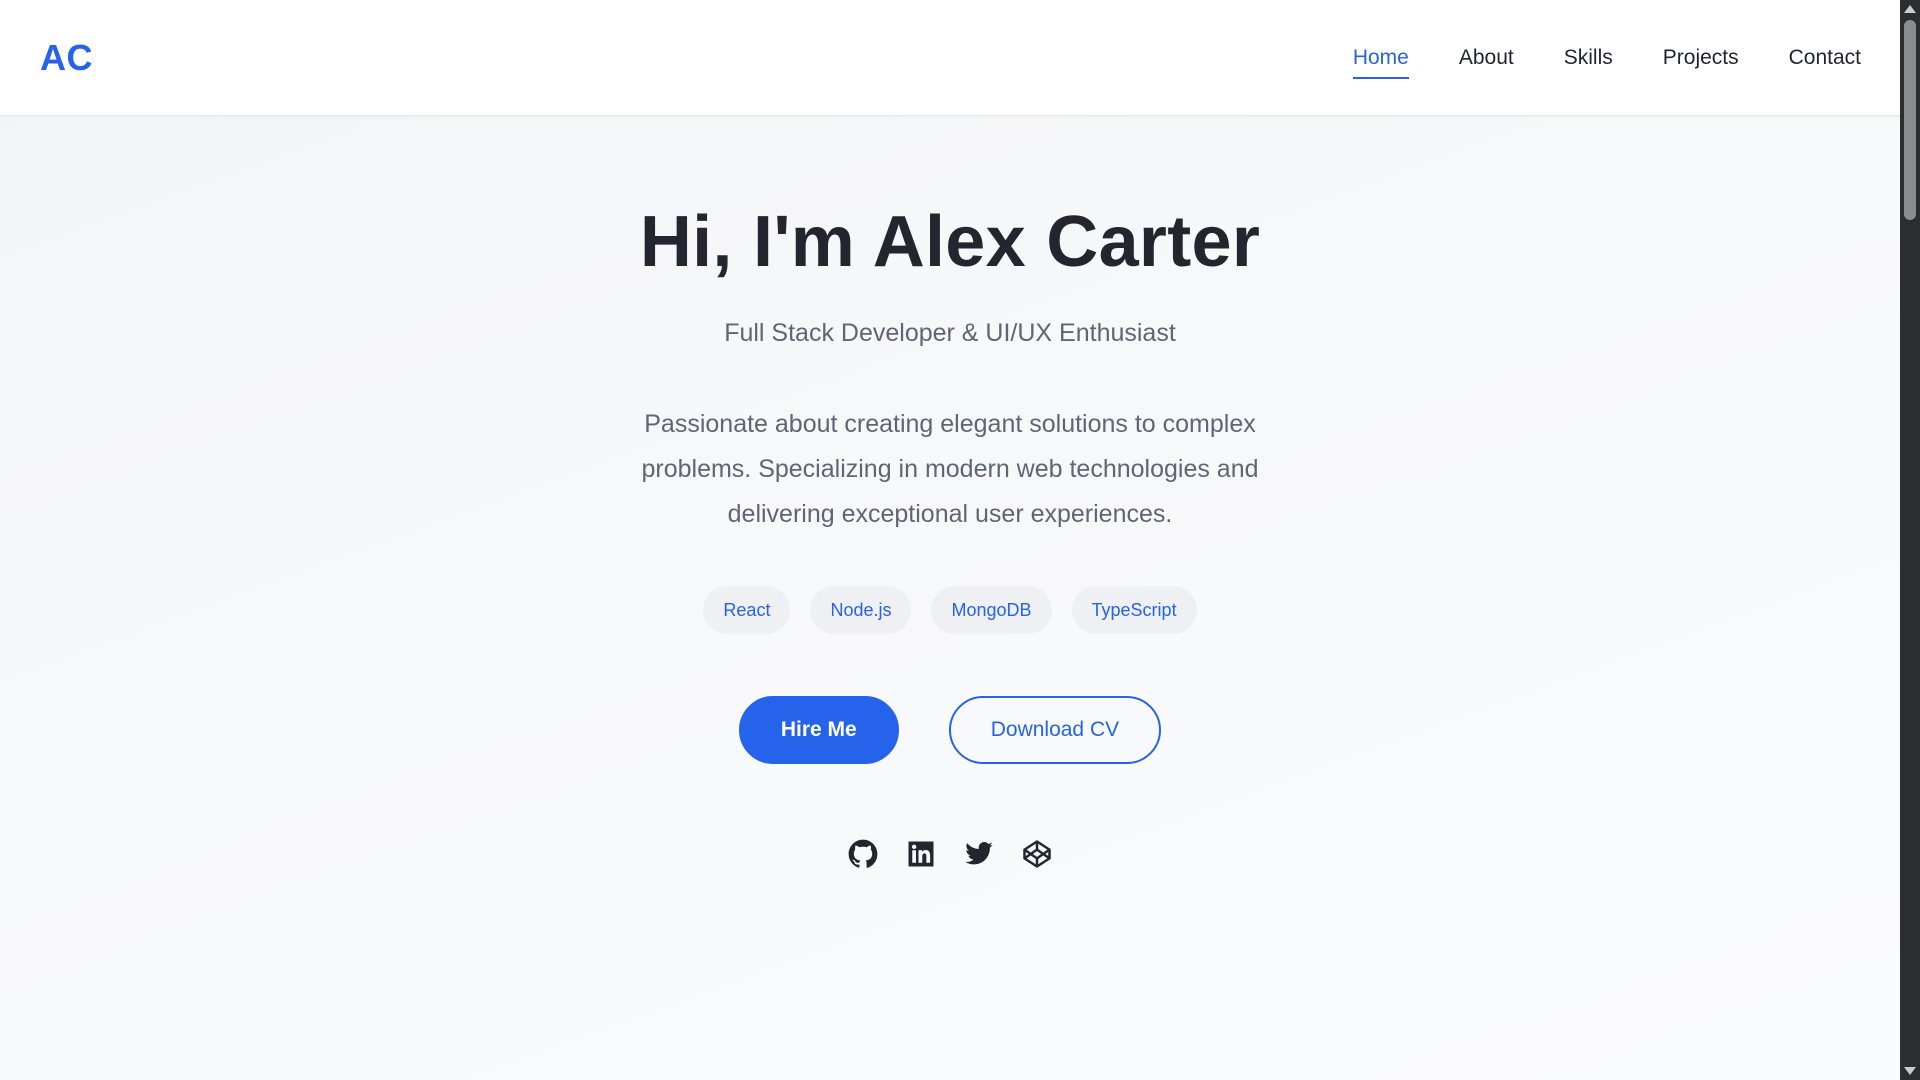 The width and height of the screenshot is (1920, 1080). Describe the element at coordinates (1701, 58) in the screenshot. I see `nav-link-projects: Projects` at that location.